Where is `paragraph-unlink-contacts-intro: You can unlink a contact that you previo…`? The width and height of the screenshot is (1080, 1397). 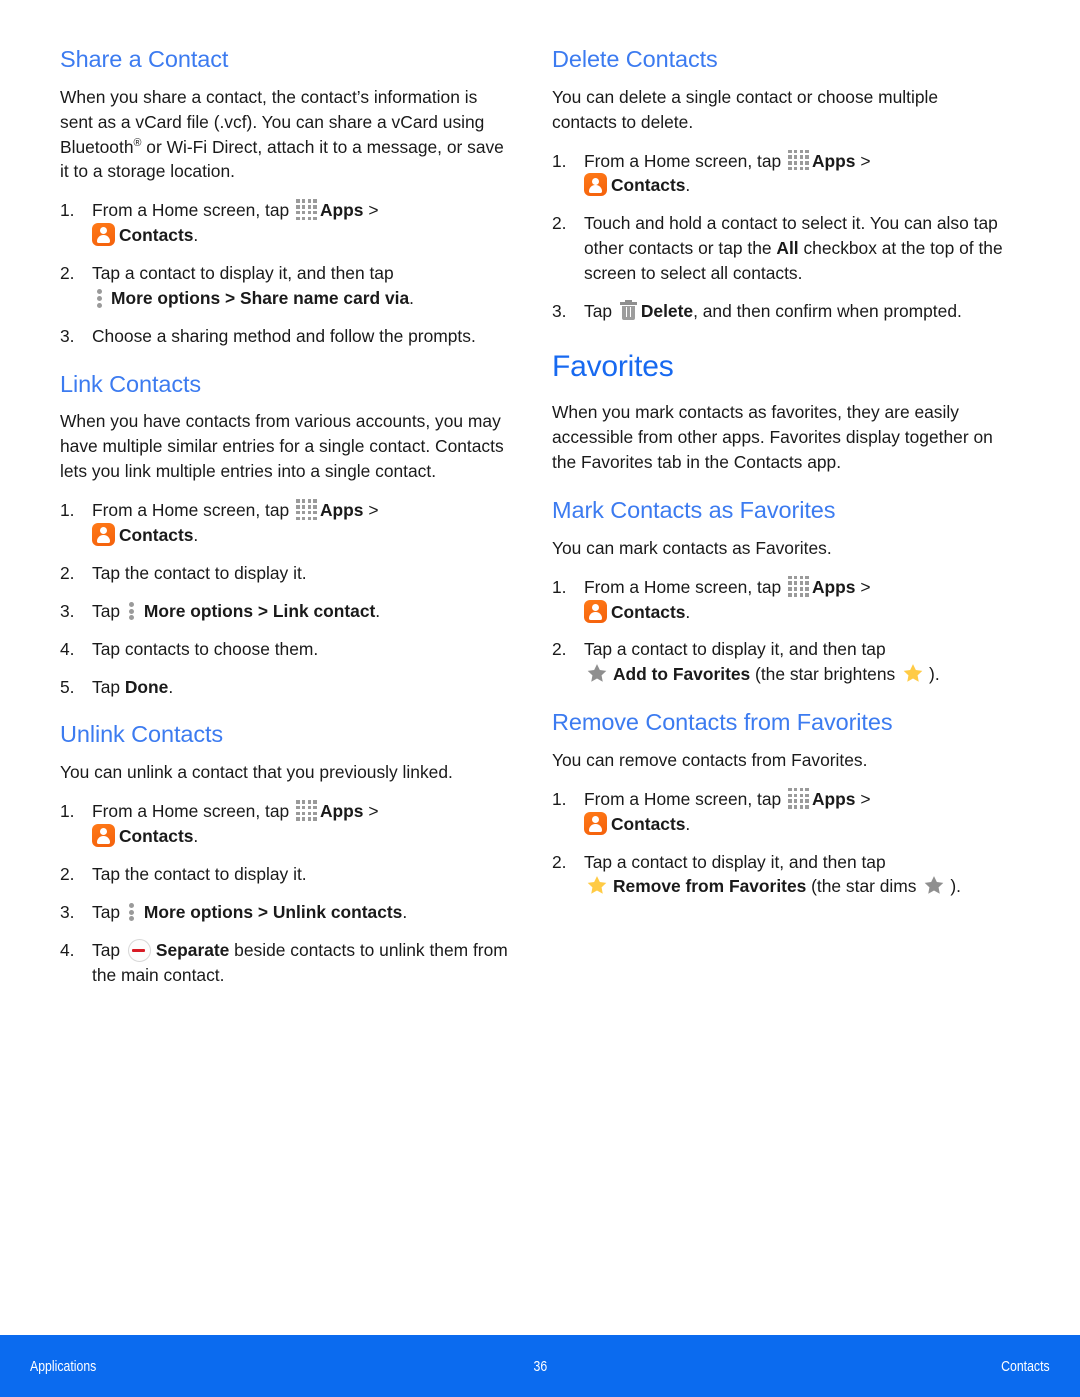
paragraph-unlink-contacts-intro: You can unlink a contact that you previo… is located at coordinates (256, 772).